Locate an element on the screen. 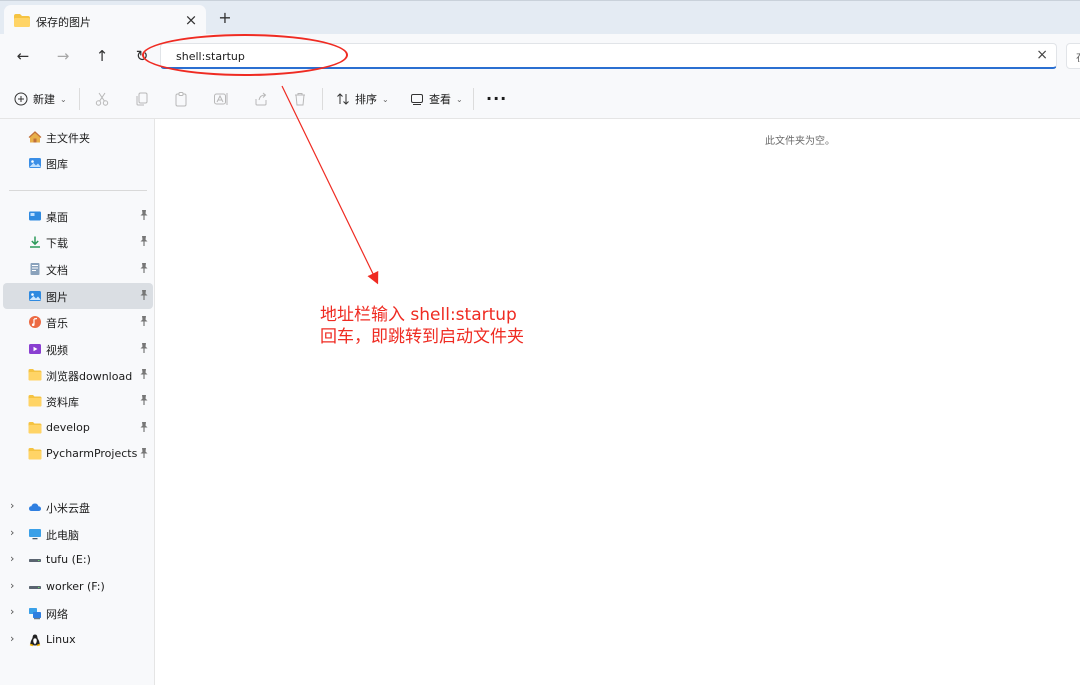 Image resolution: width=1080 pixels, height=685 pixels. sort-button: 排序 ⌄ is located at coordinates (362, 99).